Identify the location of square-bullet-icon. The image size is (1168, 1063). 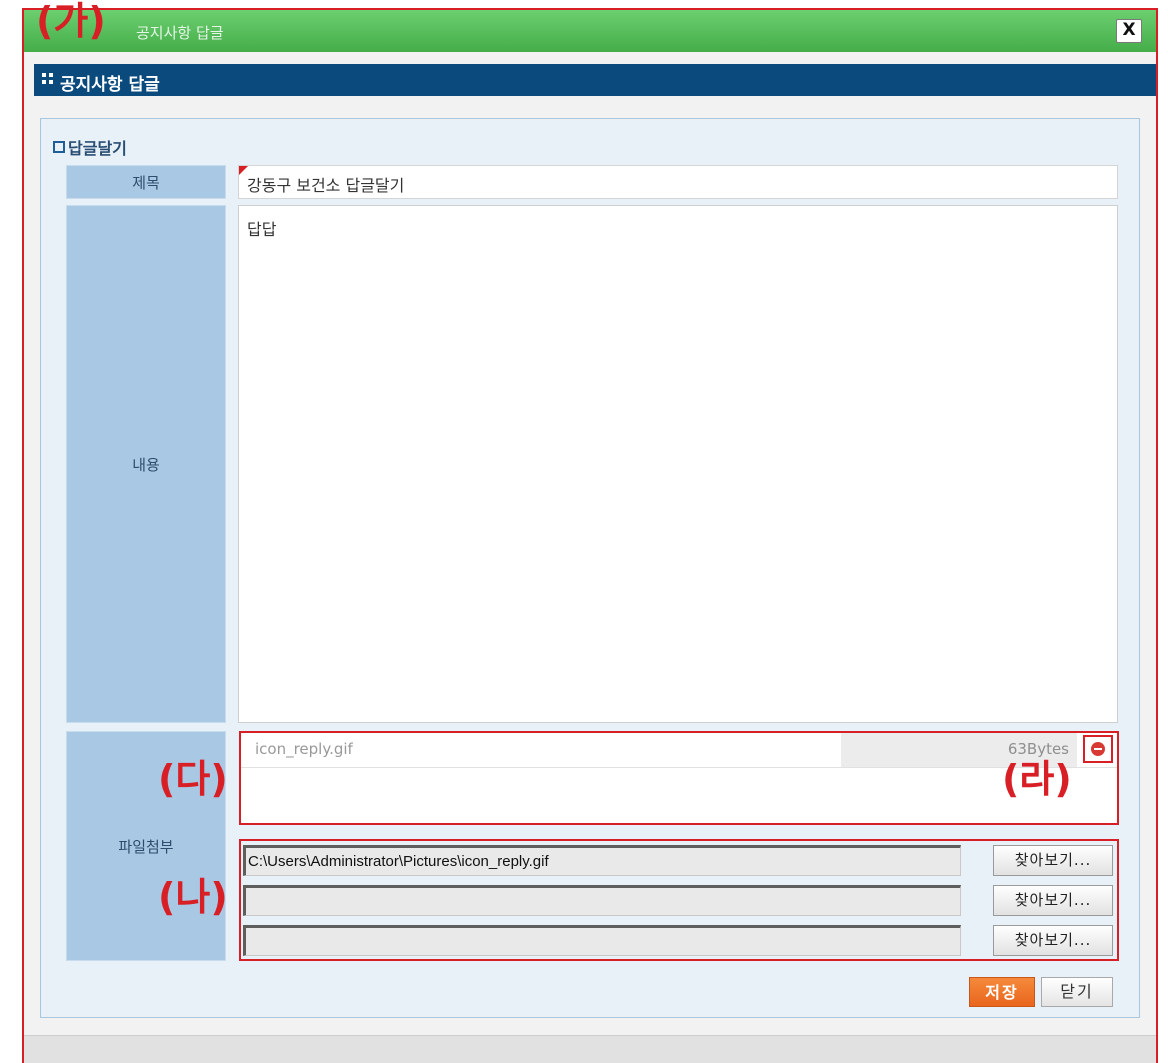
(59, 147).